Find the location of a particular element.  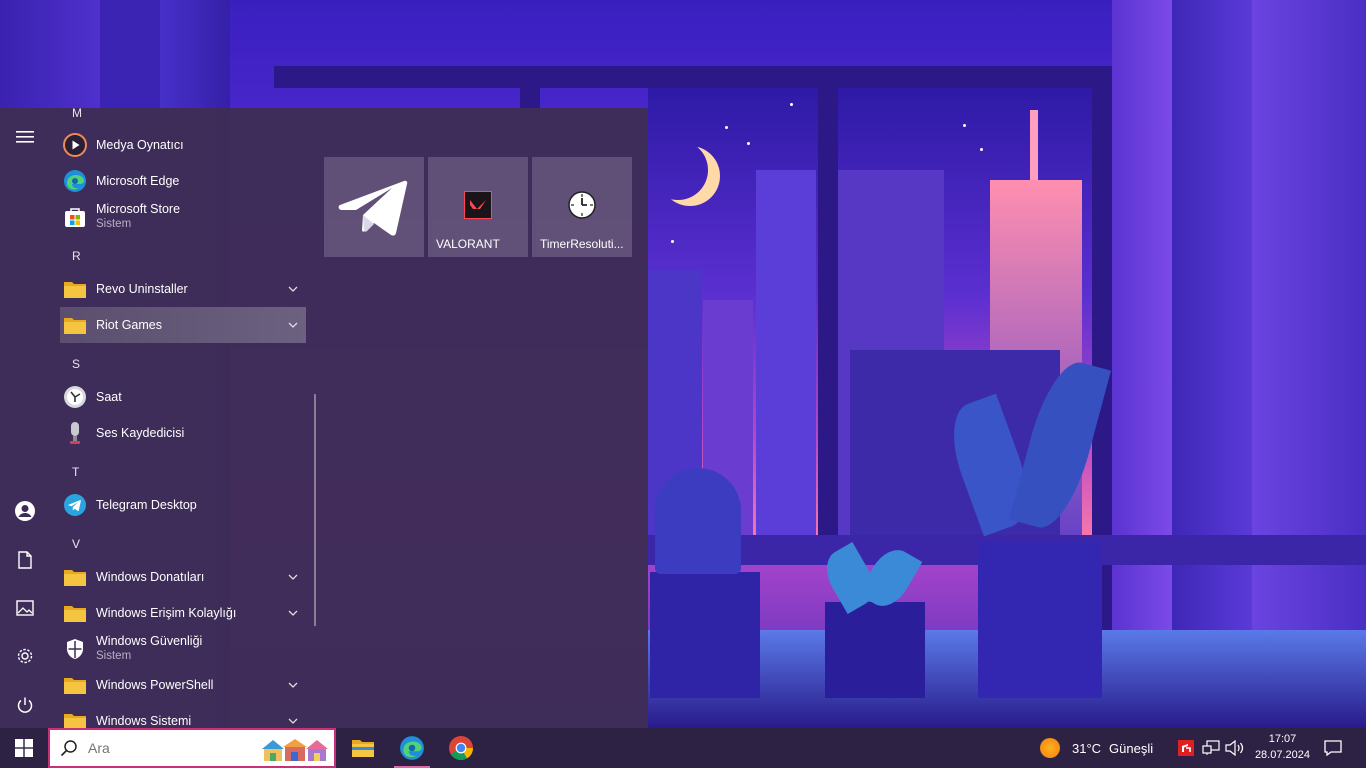

app-medya-oynatici: Medya Oynatıcı is located at coordinates (183, 145).